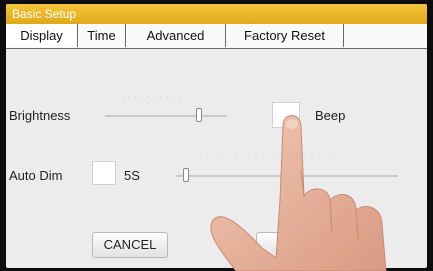 The image size is (433, 271). Describe the element at coordinates (104, 173) in the screenshot. I see `auto-dim-checkbox` at that location.